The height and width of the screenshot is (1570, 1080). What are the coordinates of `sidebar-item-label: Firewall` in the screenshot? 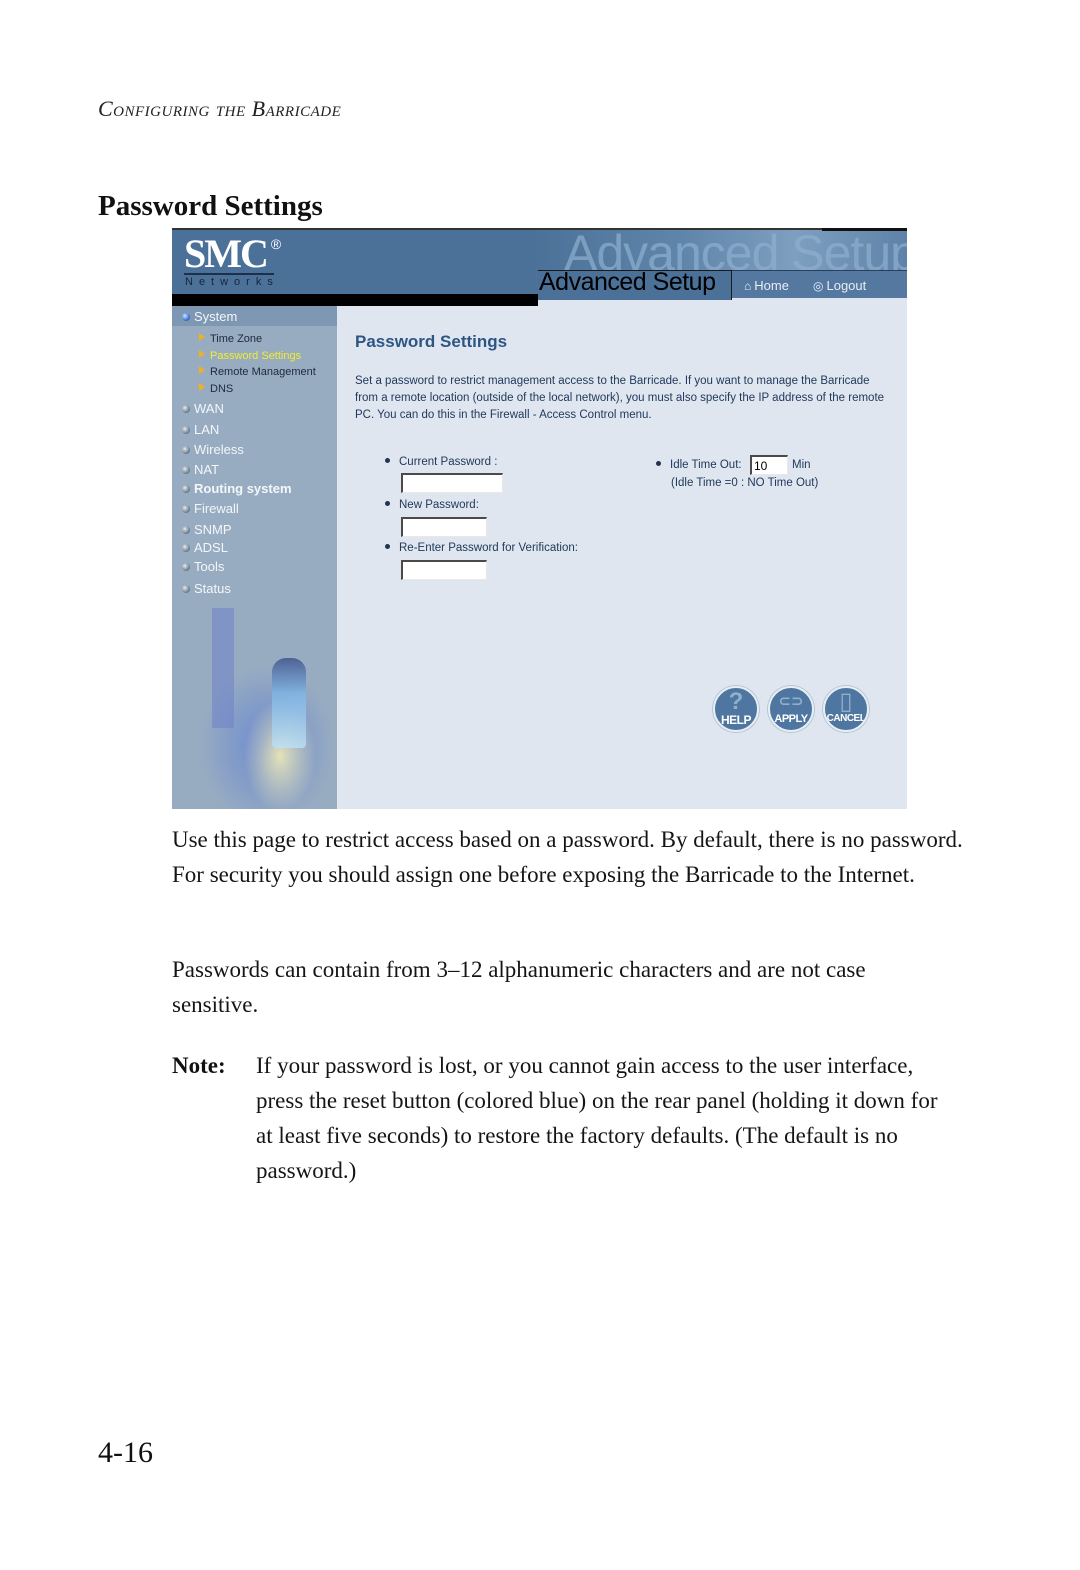 It's located at (216, 508).